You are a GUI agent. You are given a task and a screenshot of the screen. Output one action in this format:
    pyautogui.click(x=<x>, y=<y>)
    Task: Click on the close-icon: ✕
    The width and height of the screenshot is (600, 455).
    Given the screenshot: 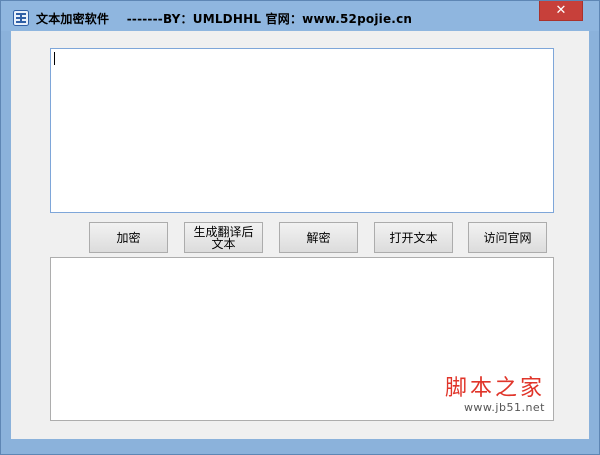 What is the action you would take?
    pyautogui.click(x=561, y=10)
    